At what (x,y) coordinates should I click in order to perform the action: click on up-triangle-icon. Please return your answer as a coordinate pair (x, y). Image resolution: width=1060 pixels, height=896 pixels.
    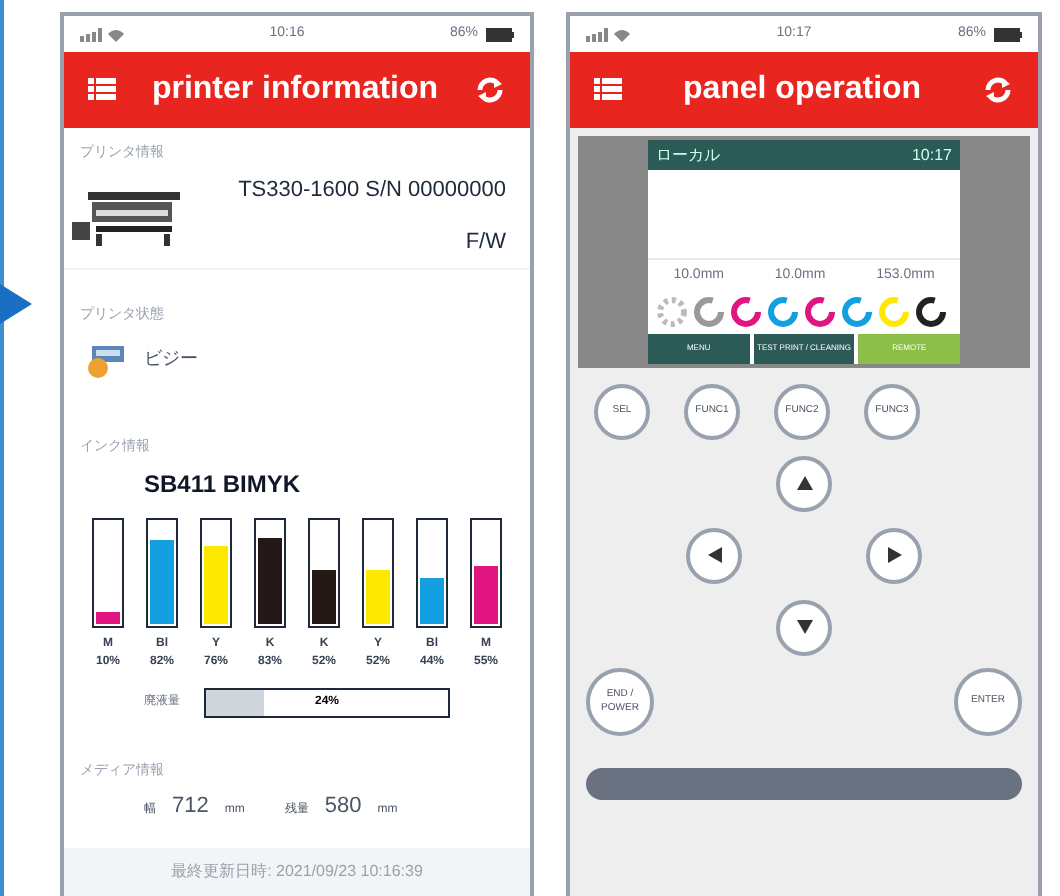
    Looking at the image, I should click on (804, 483).